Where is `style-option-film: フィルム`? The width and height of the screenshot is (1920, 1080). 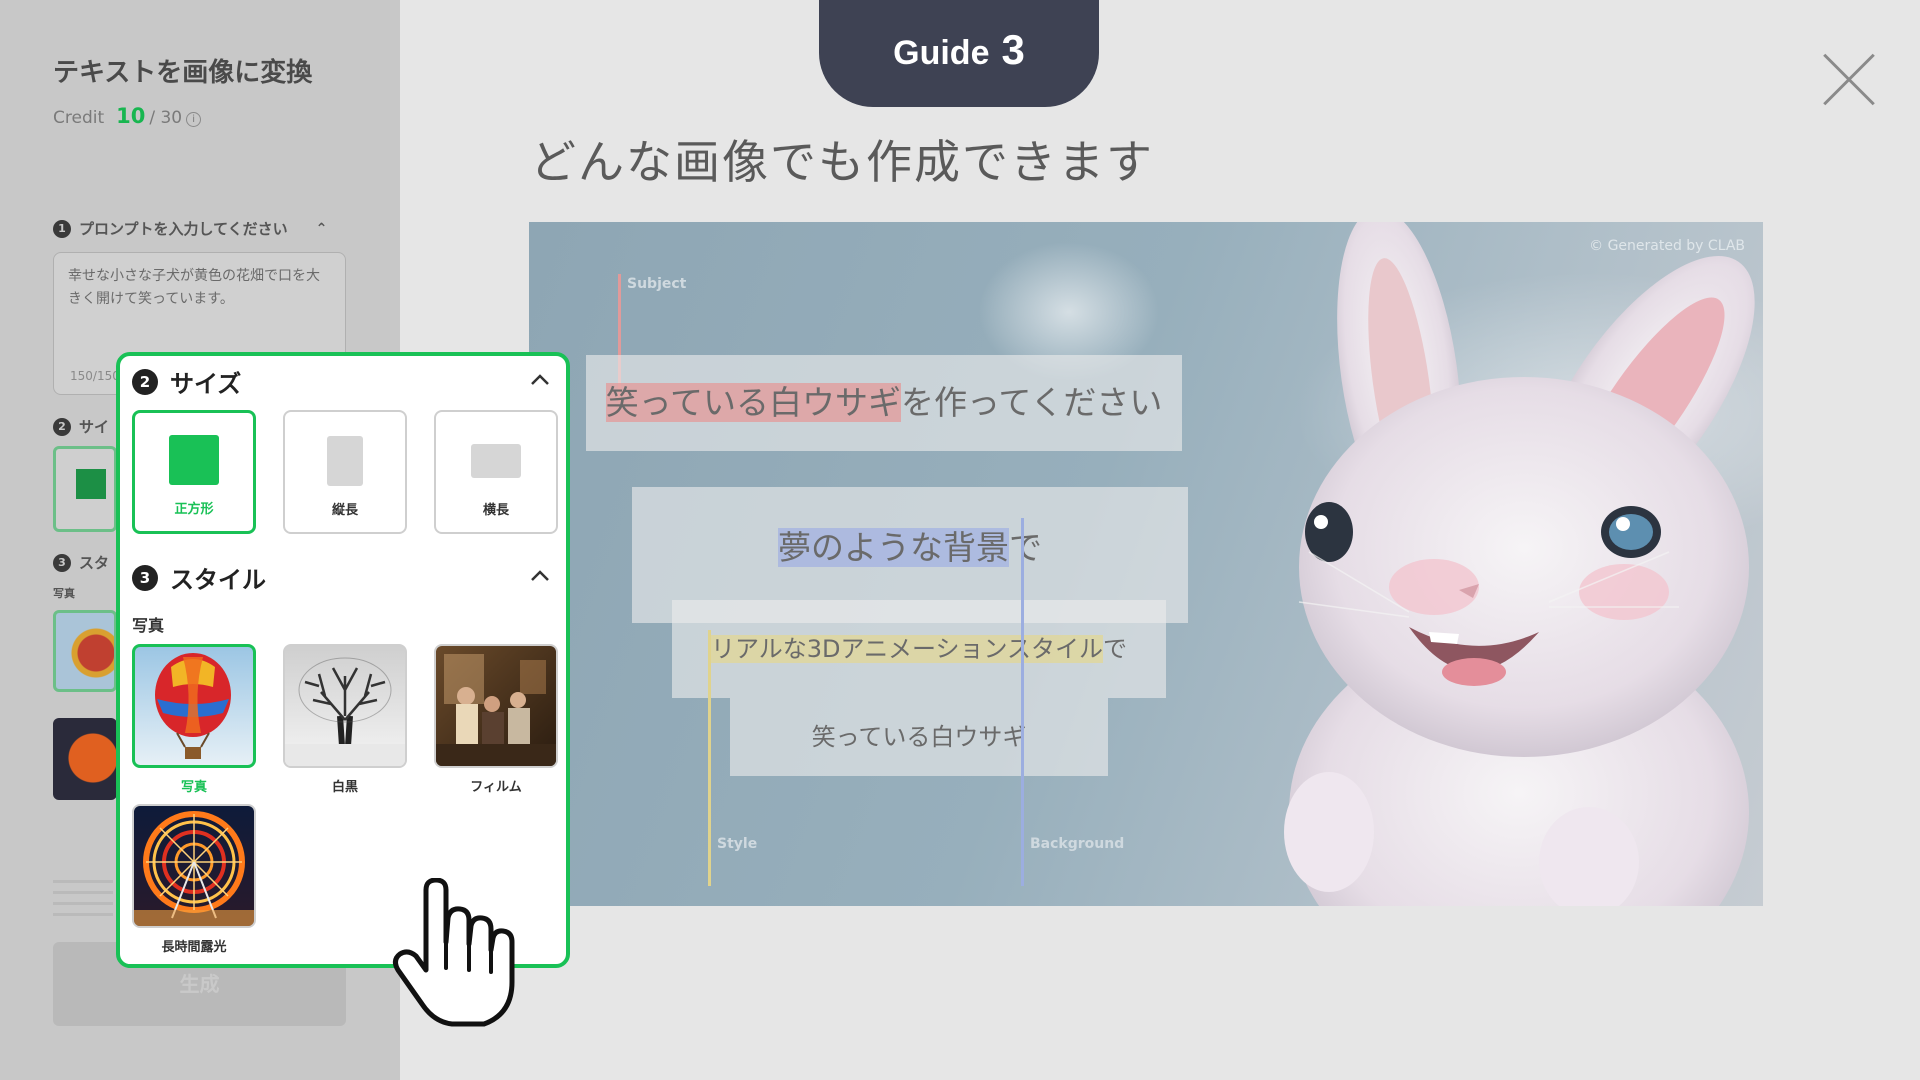 style-option-film: フィルム is located at coordinates (496, 719).